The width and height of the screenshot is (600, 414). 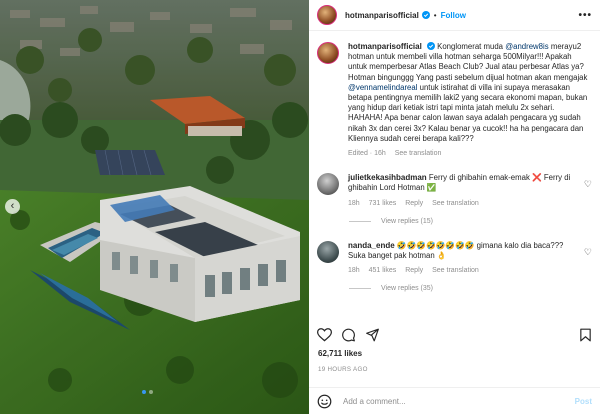 I want to click on comment-input, so click(x=459, y=401).